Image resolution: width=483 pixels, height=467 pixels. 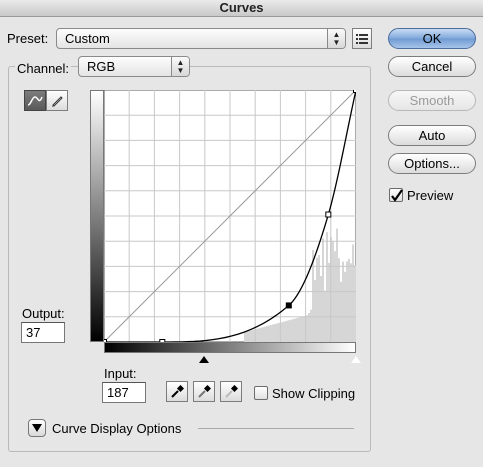 What do you see at coordinates (43, 332) in the screenshot?
I see `output-field: 37` at bounding box center [43, 332].